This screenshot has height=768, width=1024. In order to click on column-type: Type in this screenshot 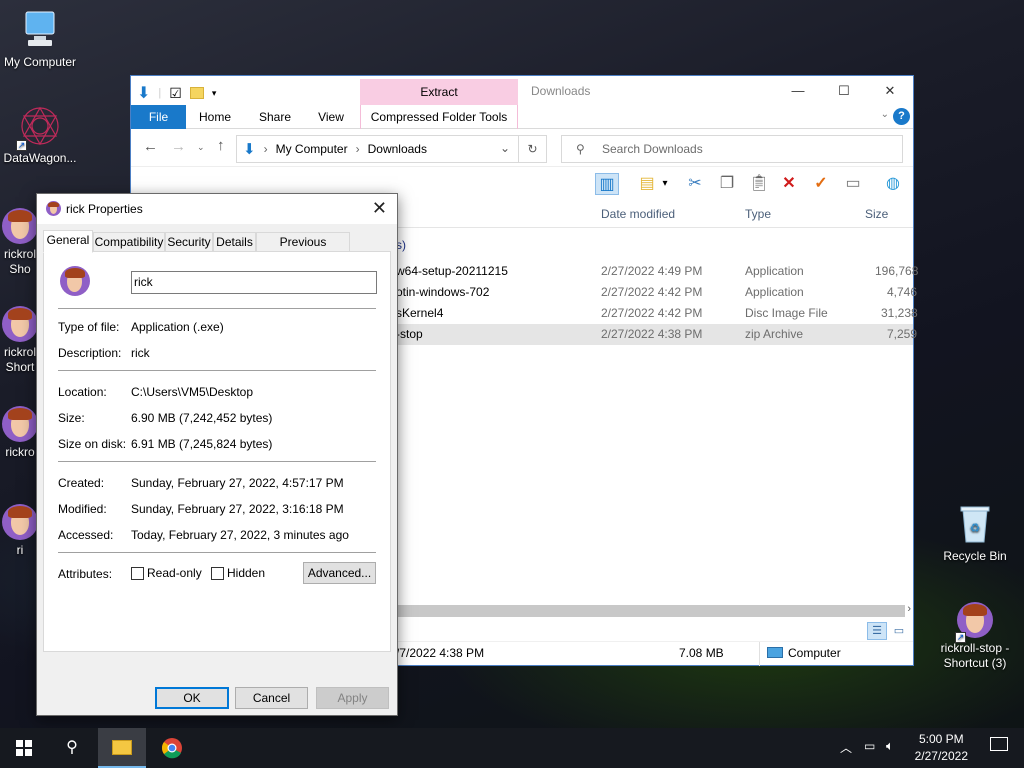, I will do `click(758, 214)`.